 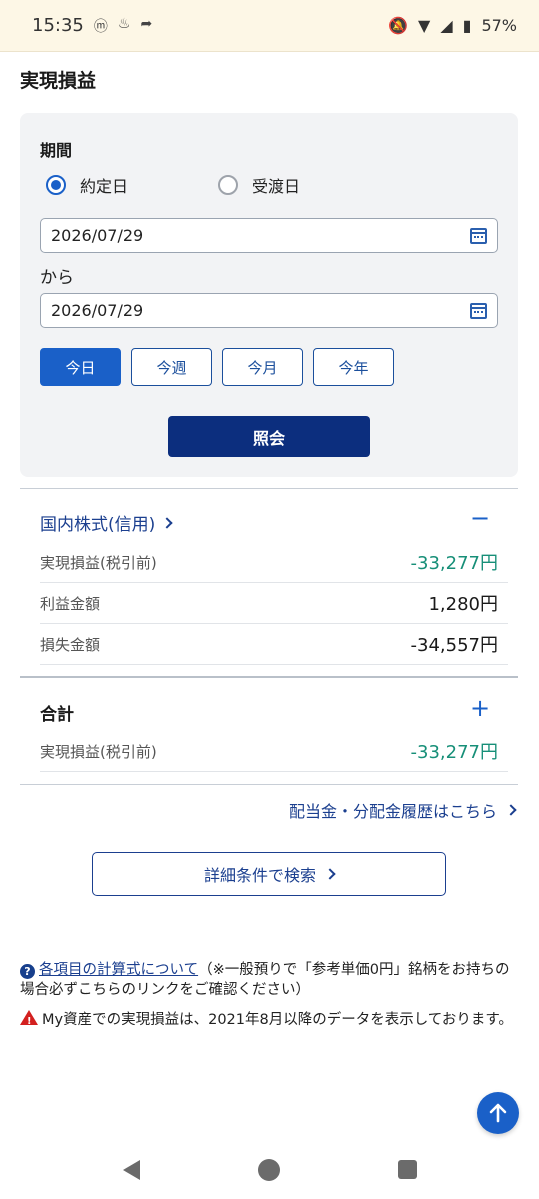 What do you see at coordinates (58, 81) in the screenshot?
I see `page-title: 実現損益` at bounding box center [58, 81].